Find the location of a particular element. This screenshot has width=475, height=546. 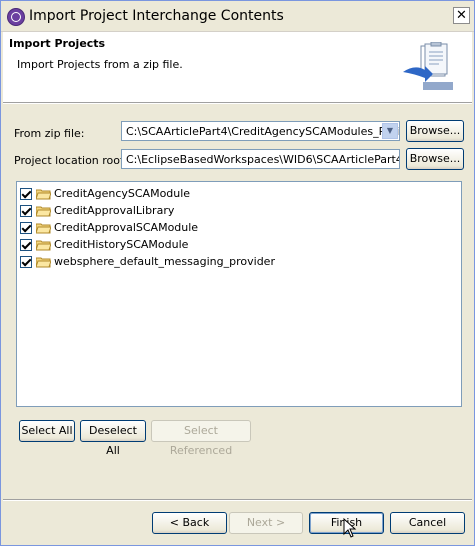

cancel-button: Cancel is located at coordinates (427, 523).